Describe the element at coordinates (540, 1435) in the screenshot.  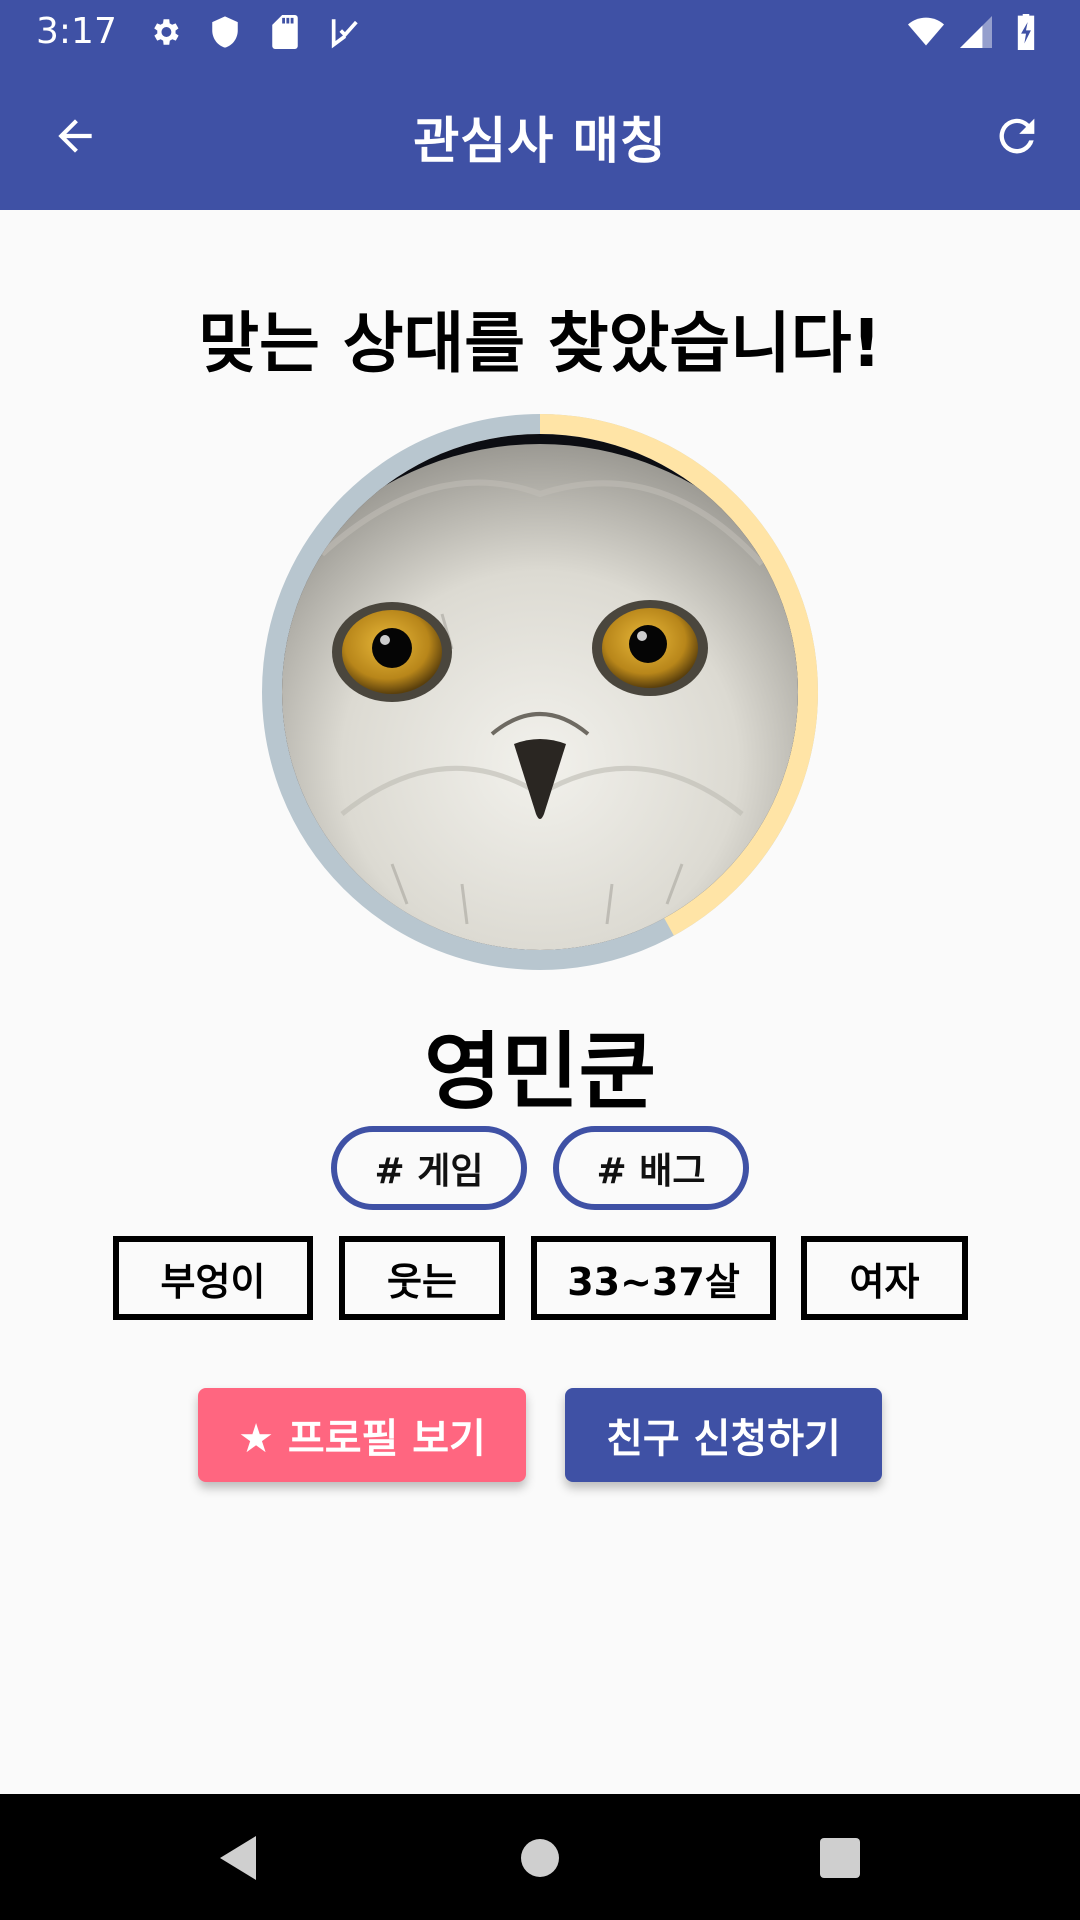
I see `action-buttons: ★ 프로필 보기 친구 신청하기` at that location.